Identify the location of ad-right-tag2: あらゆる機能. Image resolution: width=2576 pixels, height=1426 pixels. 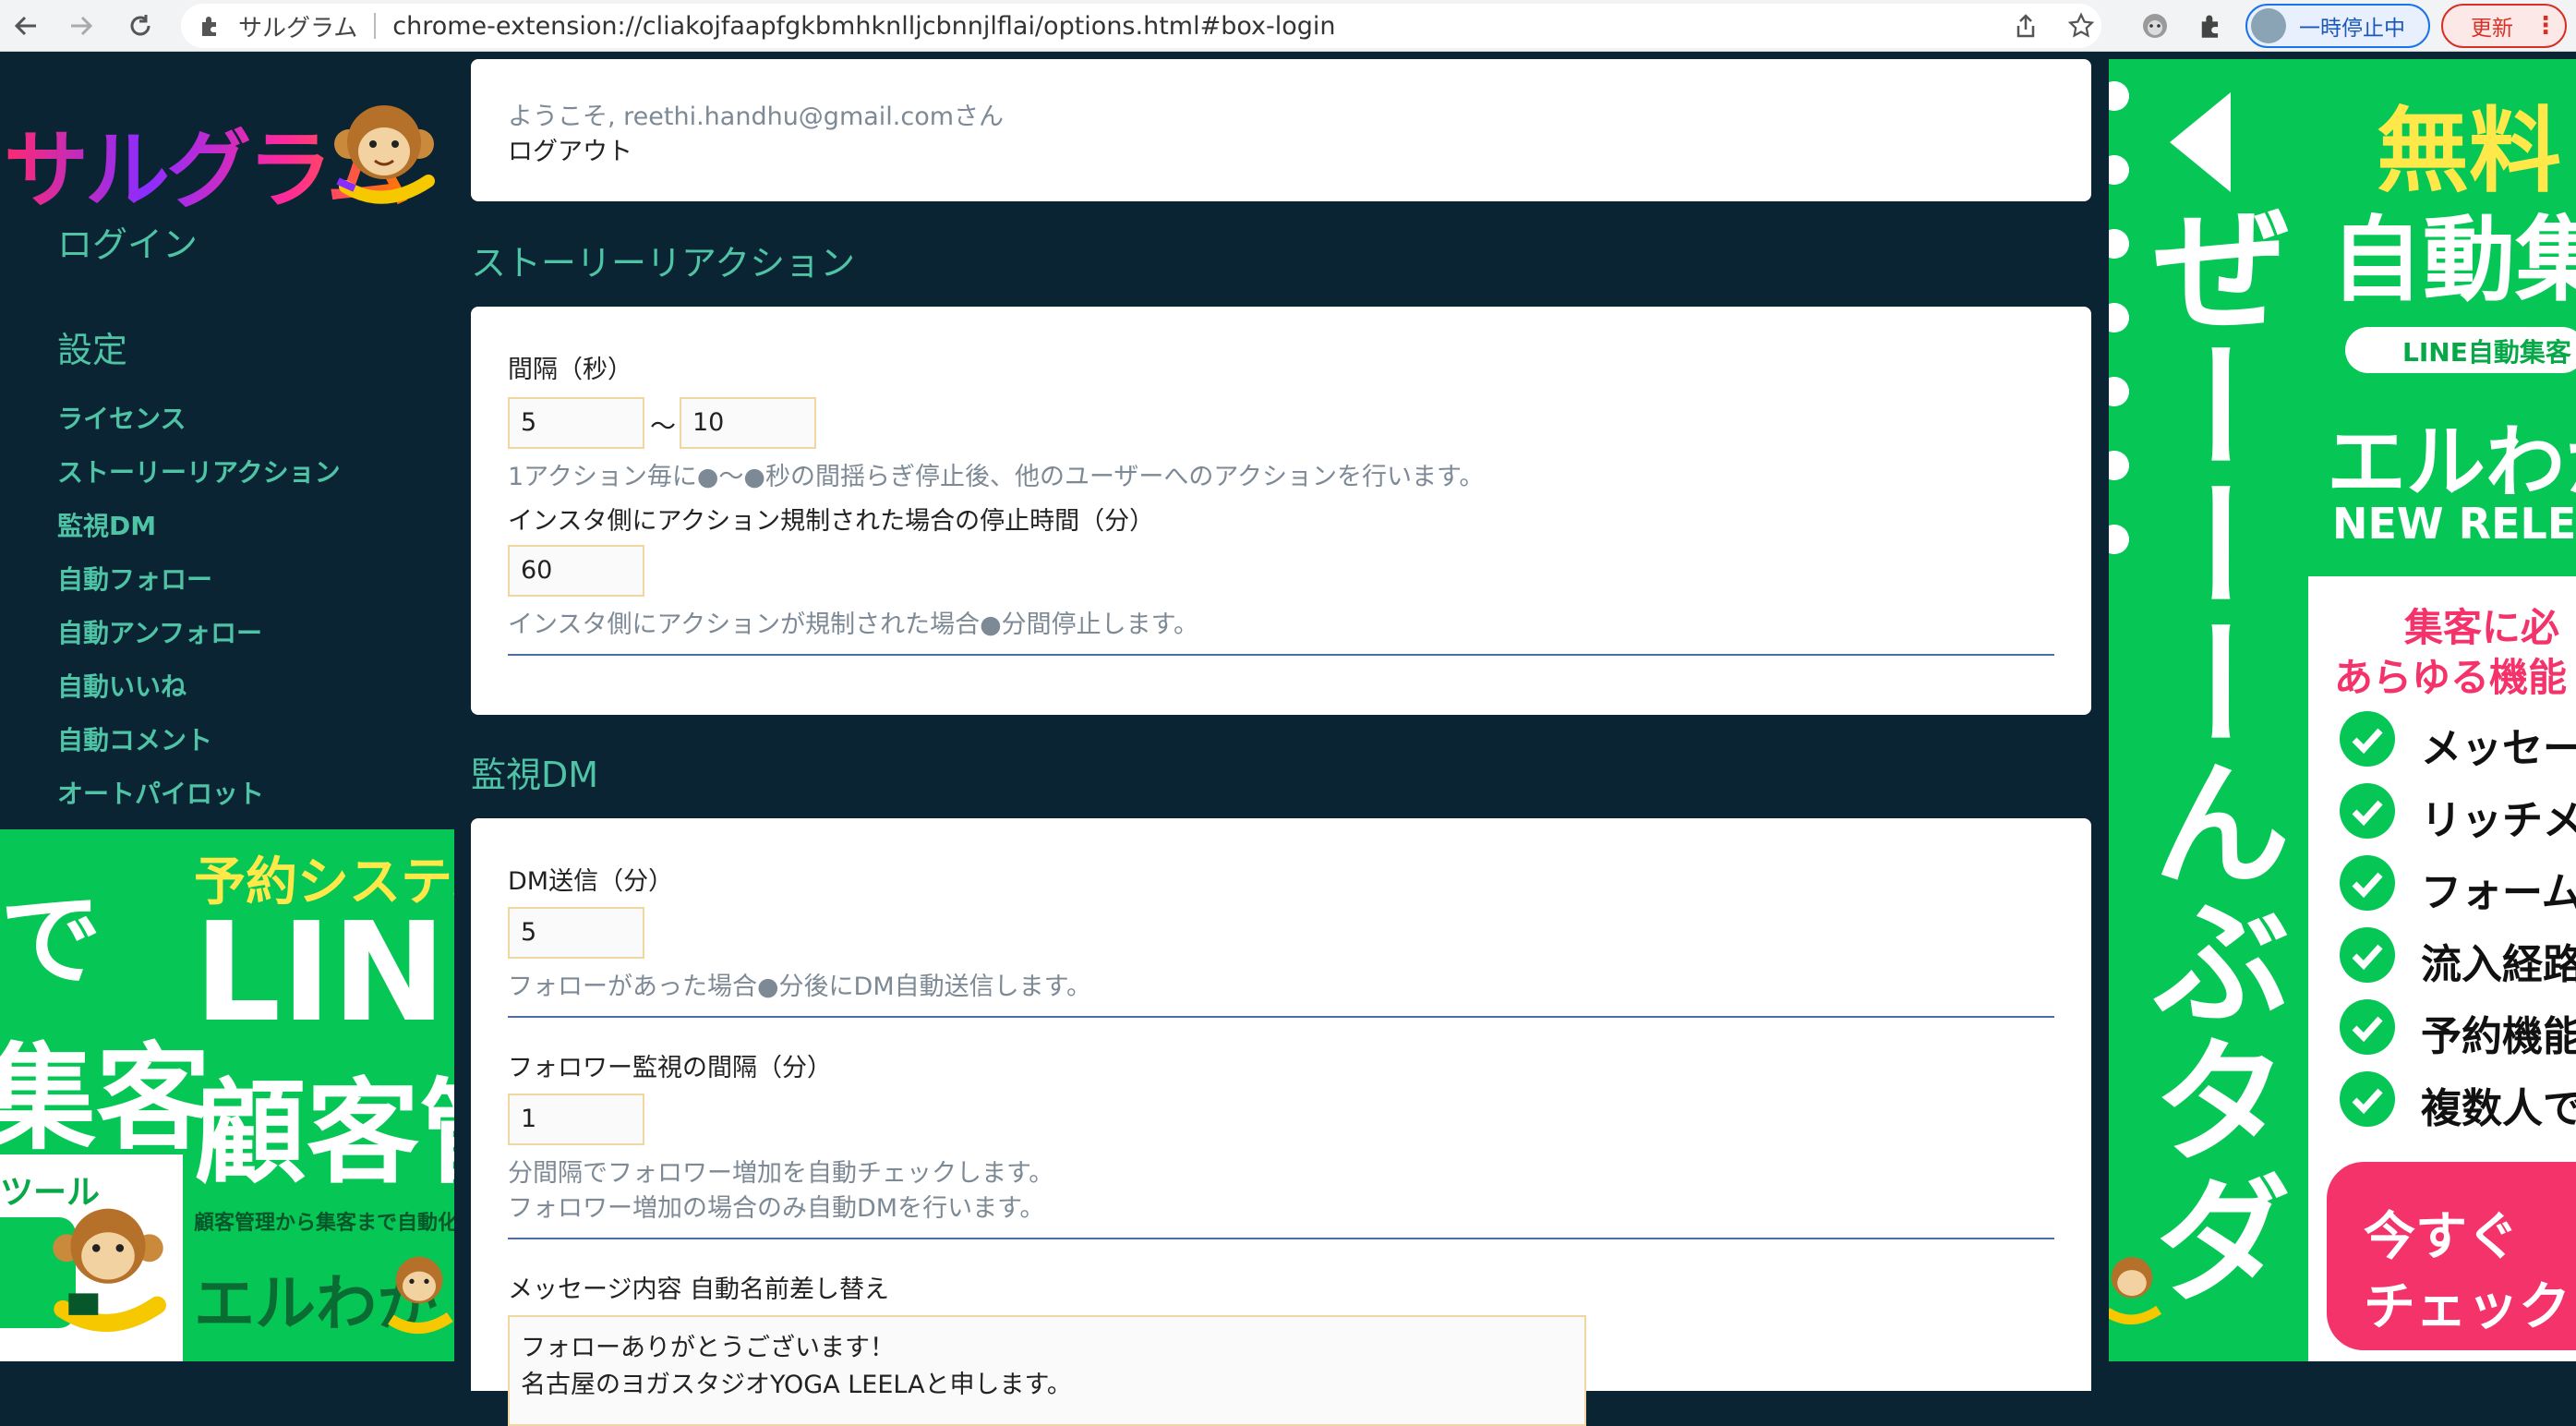
(2451, 677).